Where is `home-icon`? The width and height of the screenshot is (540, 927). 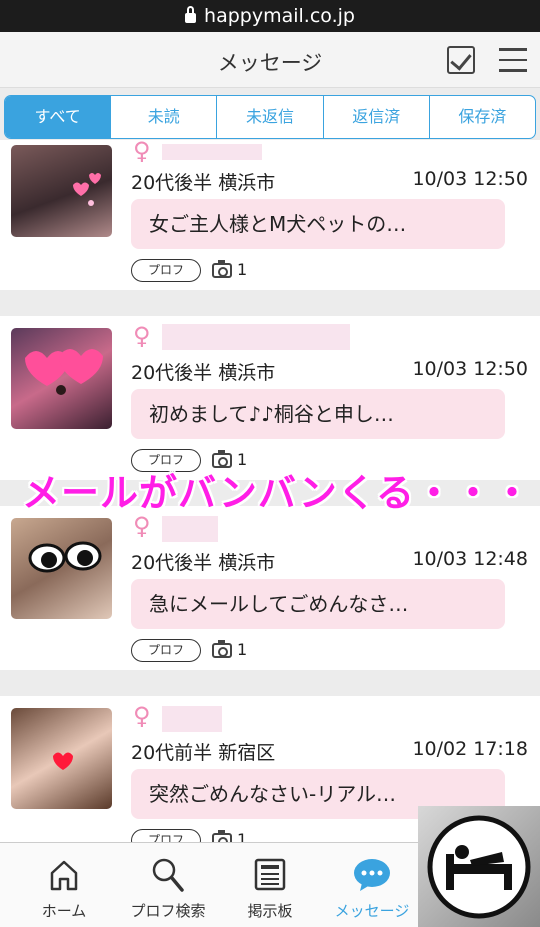
home-icon is located at coordinates (64, 875).